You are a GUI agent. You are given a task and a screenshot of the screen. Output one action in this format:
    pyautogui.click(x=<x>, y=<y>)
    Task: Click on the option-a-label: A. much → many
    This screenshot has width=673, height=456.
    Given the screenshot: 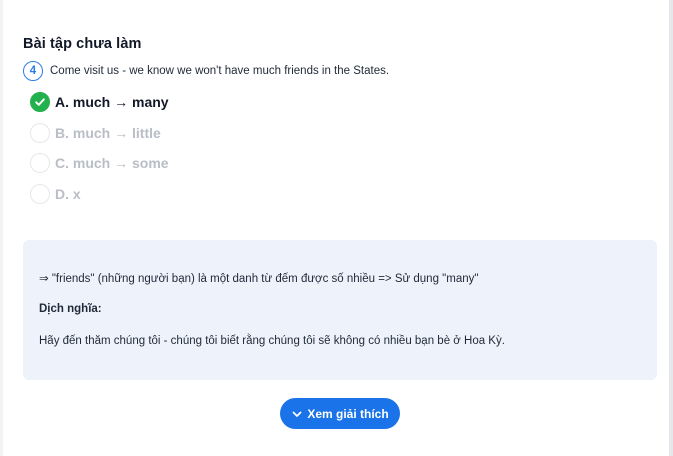 What is the action you would take?
    pyautogui.click(x=112, y=102)
    